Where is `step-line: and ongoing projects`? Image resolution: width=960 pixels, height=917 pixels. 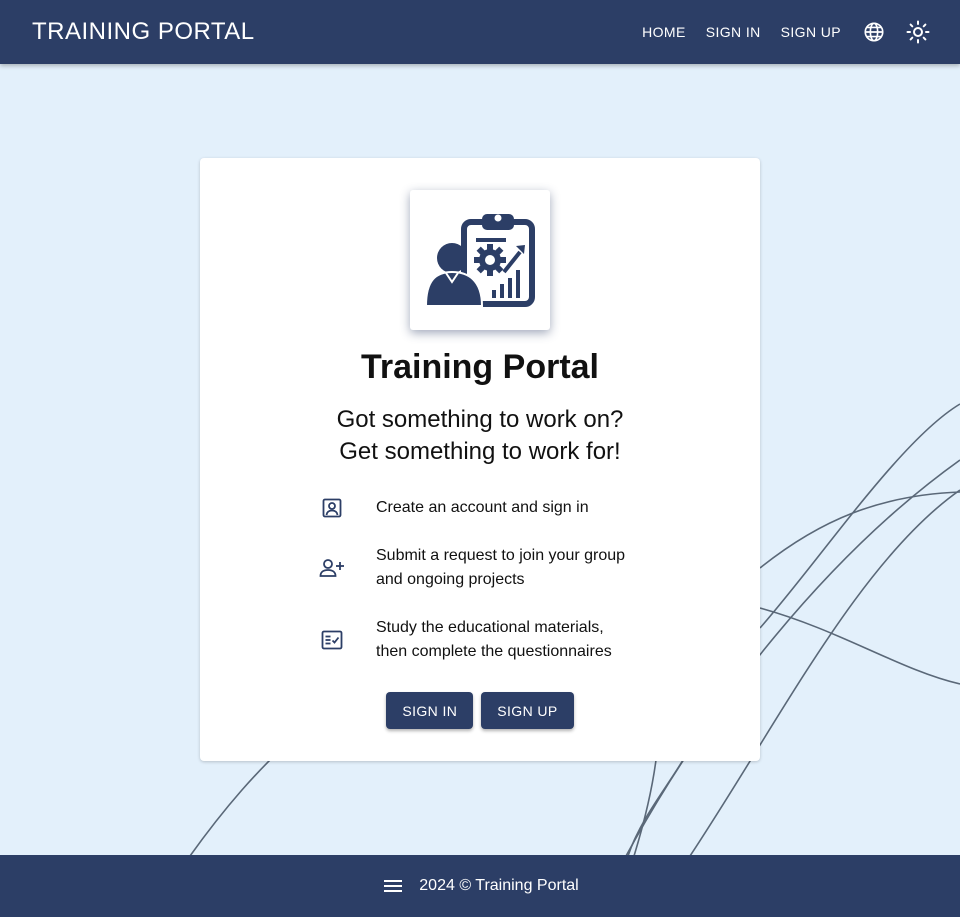
step-line: and ongoing projects is located at coordinates (450, 579).